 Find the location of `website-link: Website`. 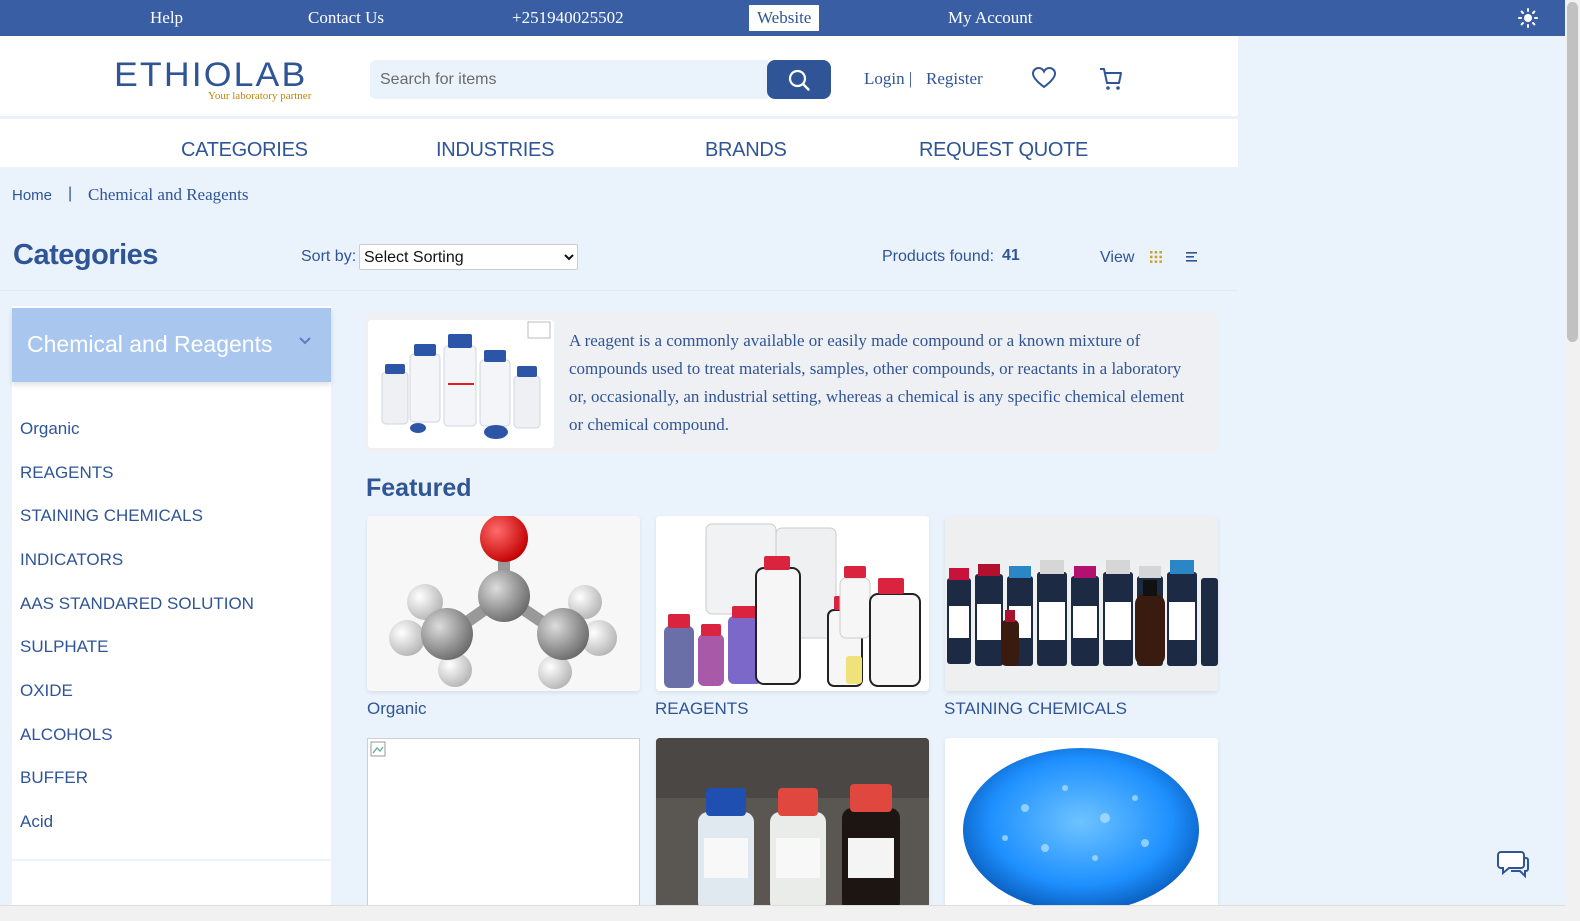

website-link: Website is located at coordinates (784, 18).